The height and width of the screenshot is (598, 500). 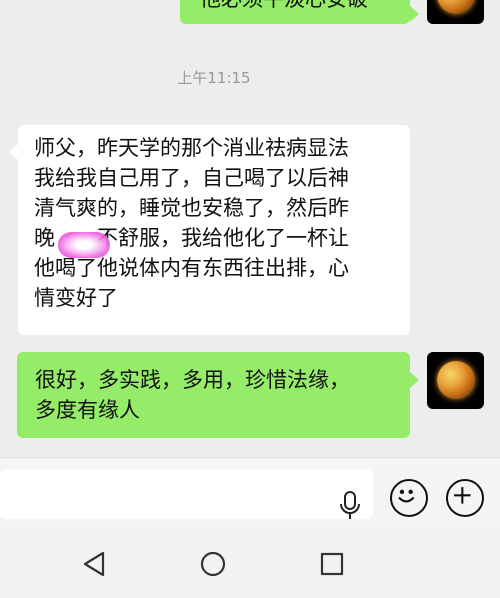 I want to click on message-line: 我给我自己用了，自己喝了以后神, so click(x=191, y=178).